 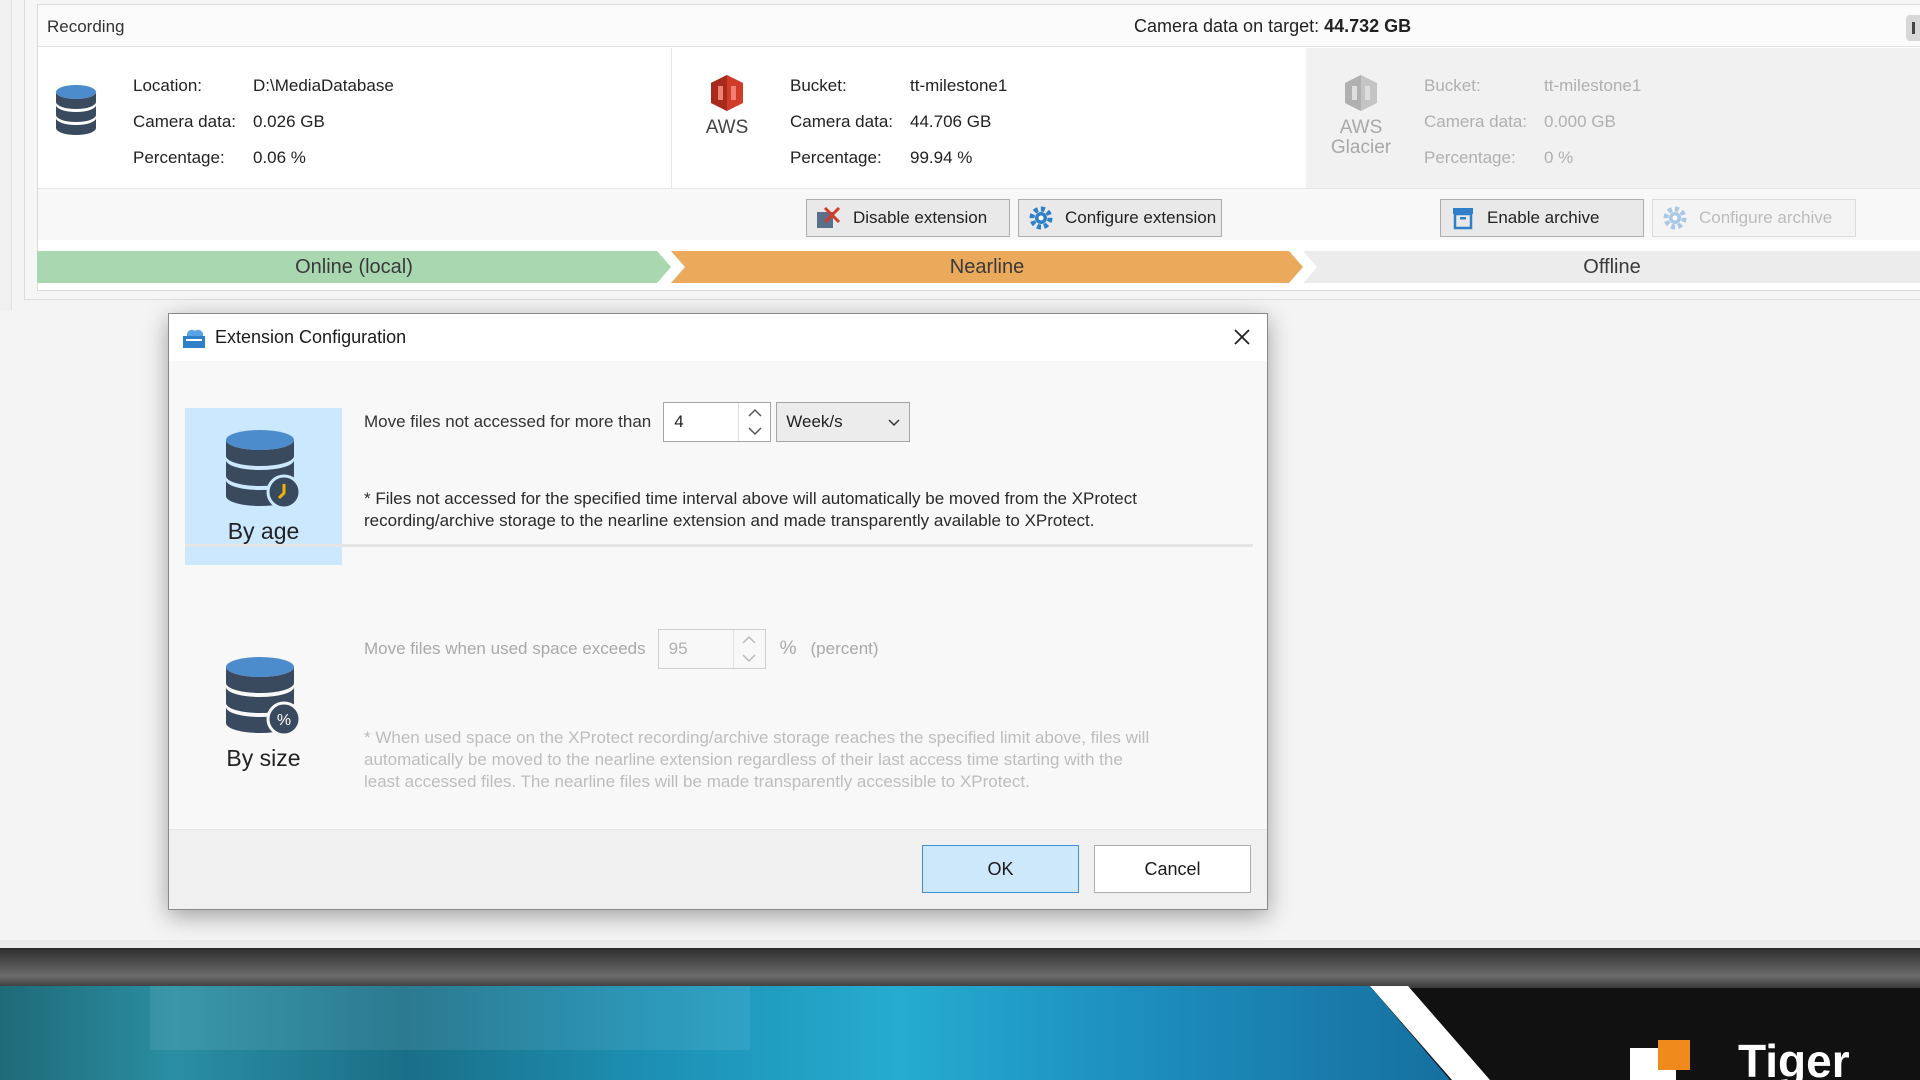 I want to click on database-icon, so click(x=76, y=110).